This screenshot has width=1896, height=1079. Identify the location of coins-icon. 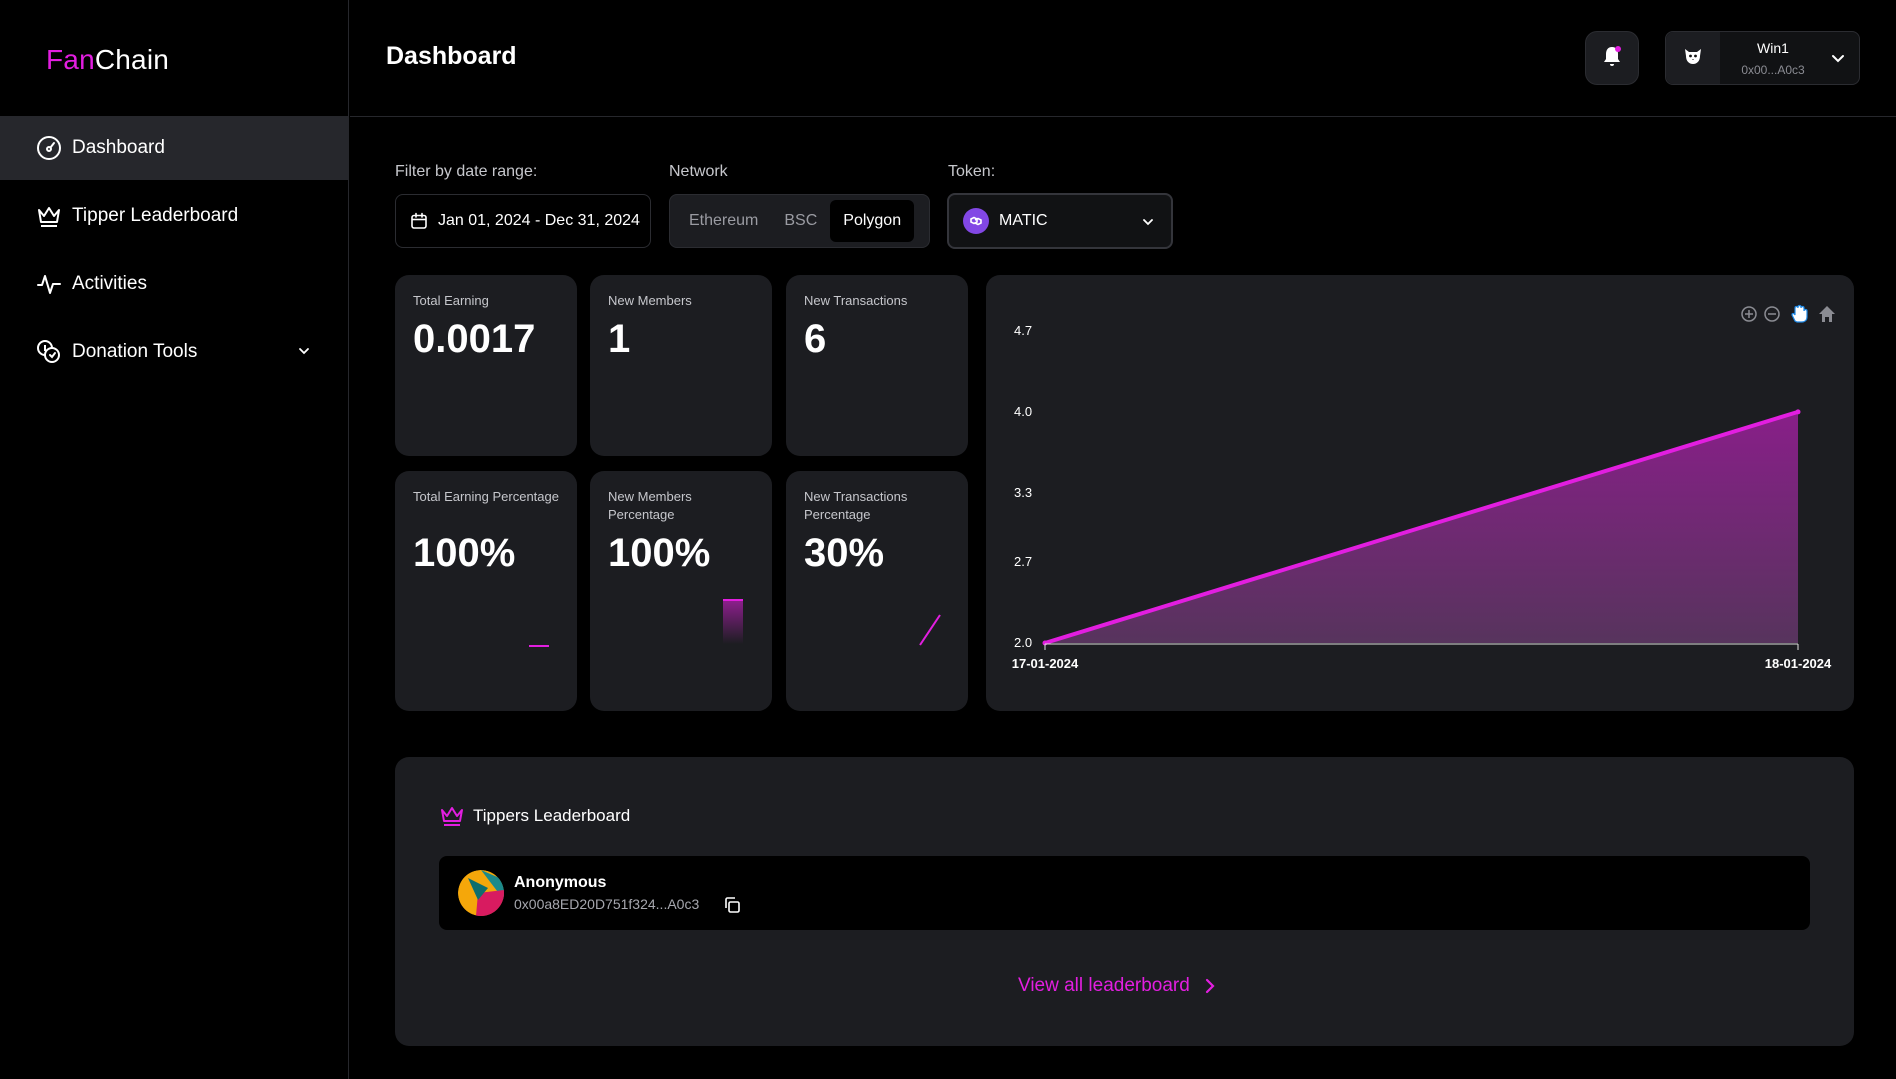
(49, 352).